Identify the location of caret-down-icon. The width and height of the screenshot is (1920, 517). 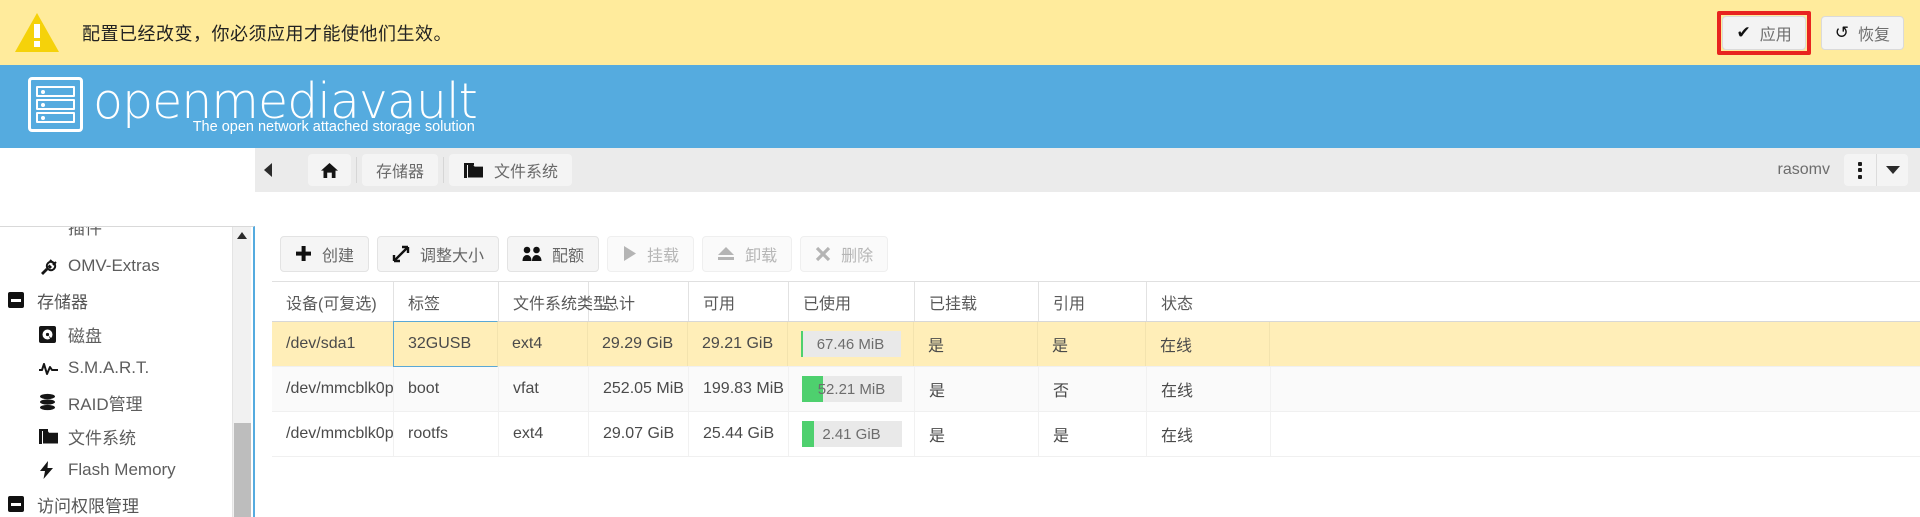
(1892, 170).